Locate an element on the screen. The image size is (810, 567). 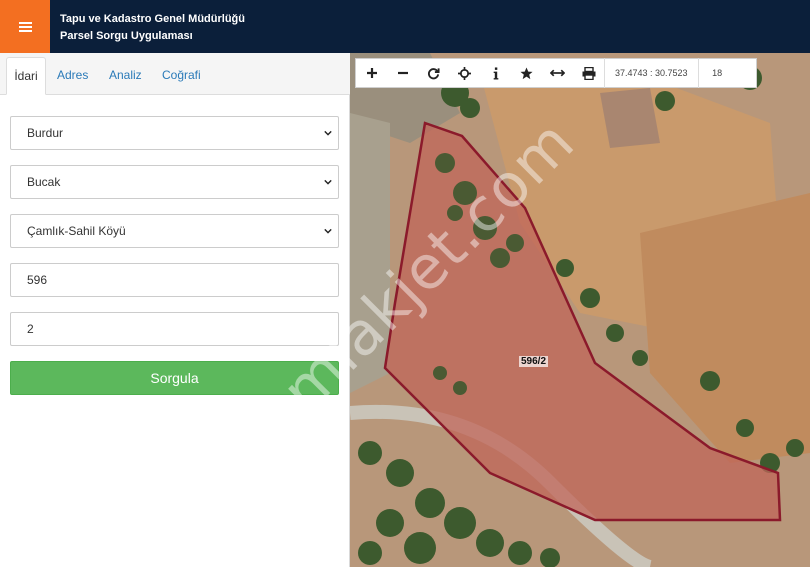
tab-adres: Adres is located at coordinates (72, 76).